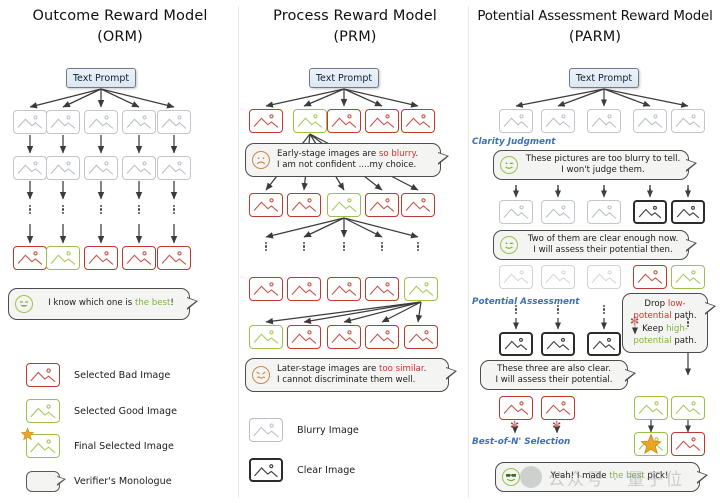  Describe the element at coordinates (425, 368) in the screenshot. I see `prm-bot-suffix: .` at that location.